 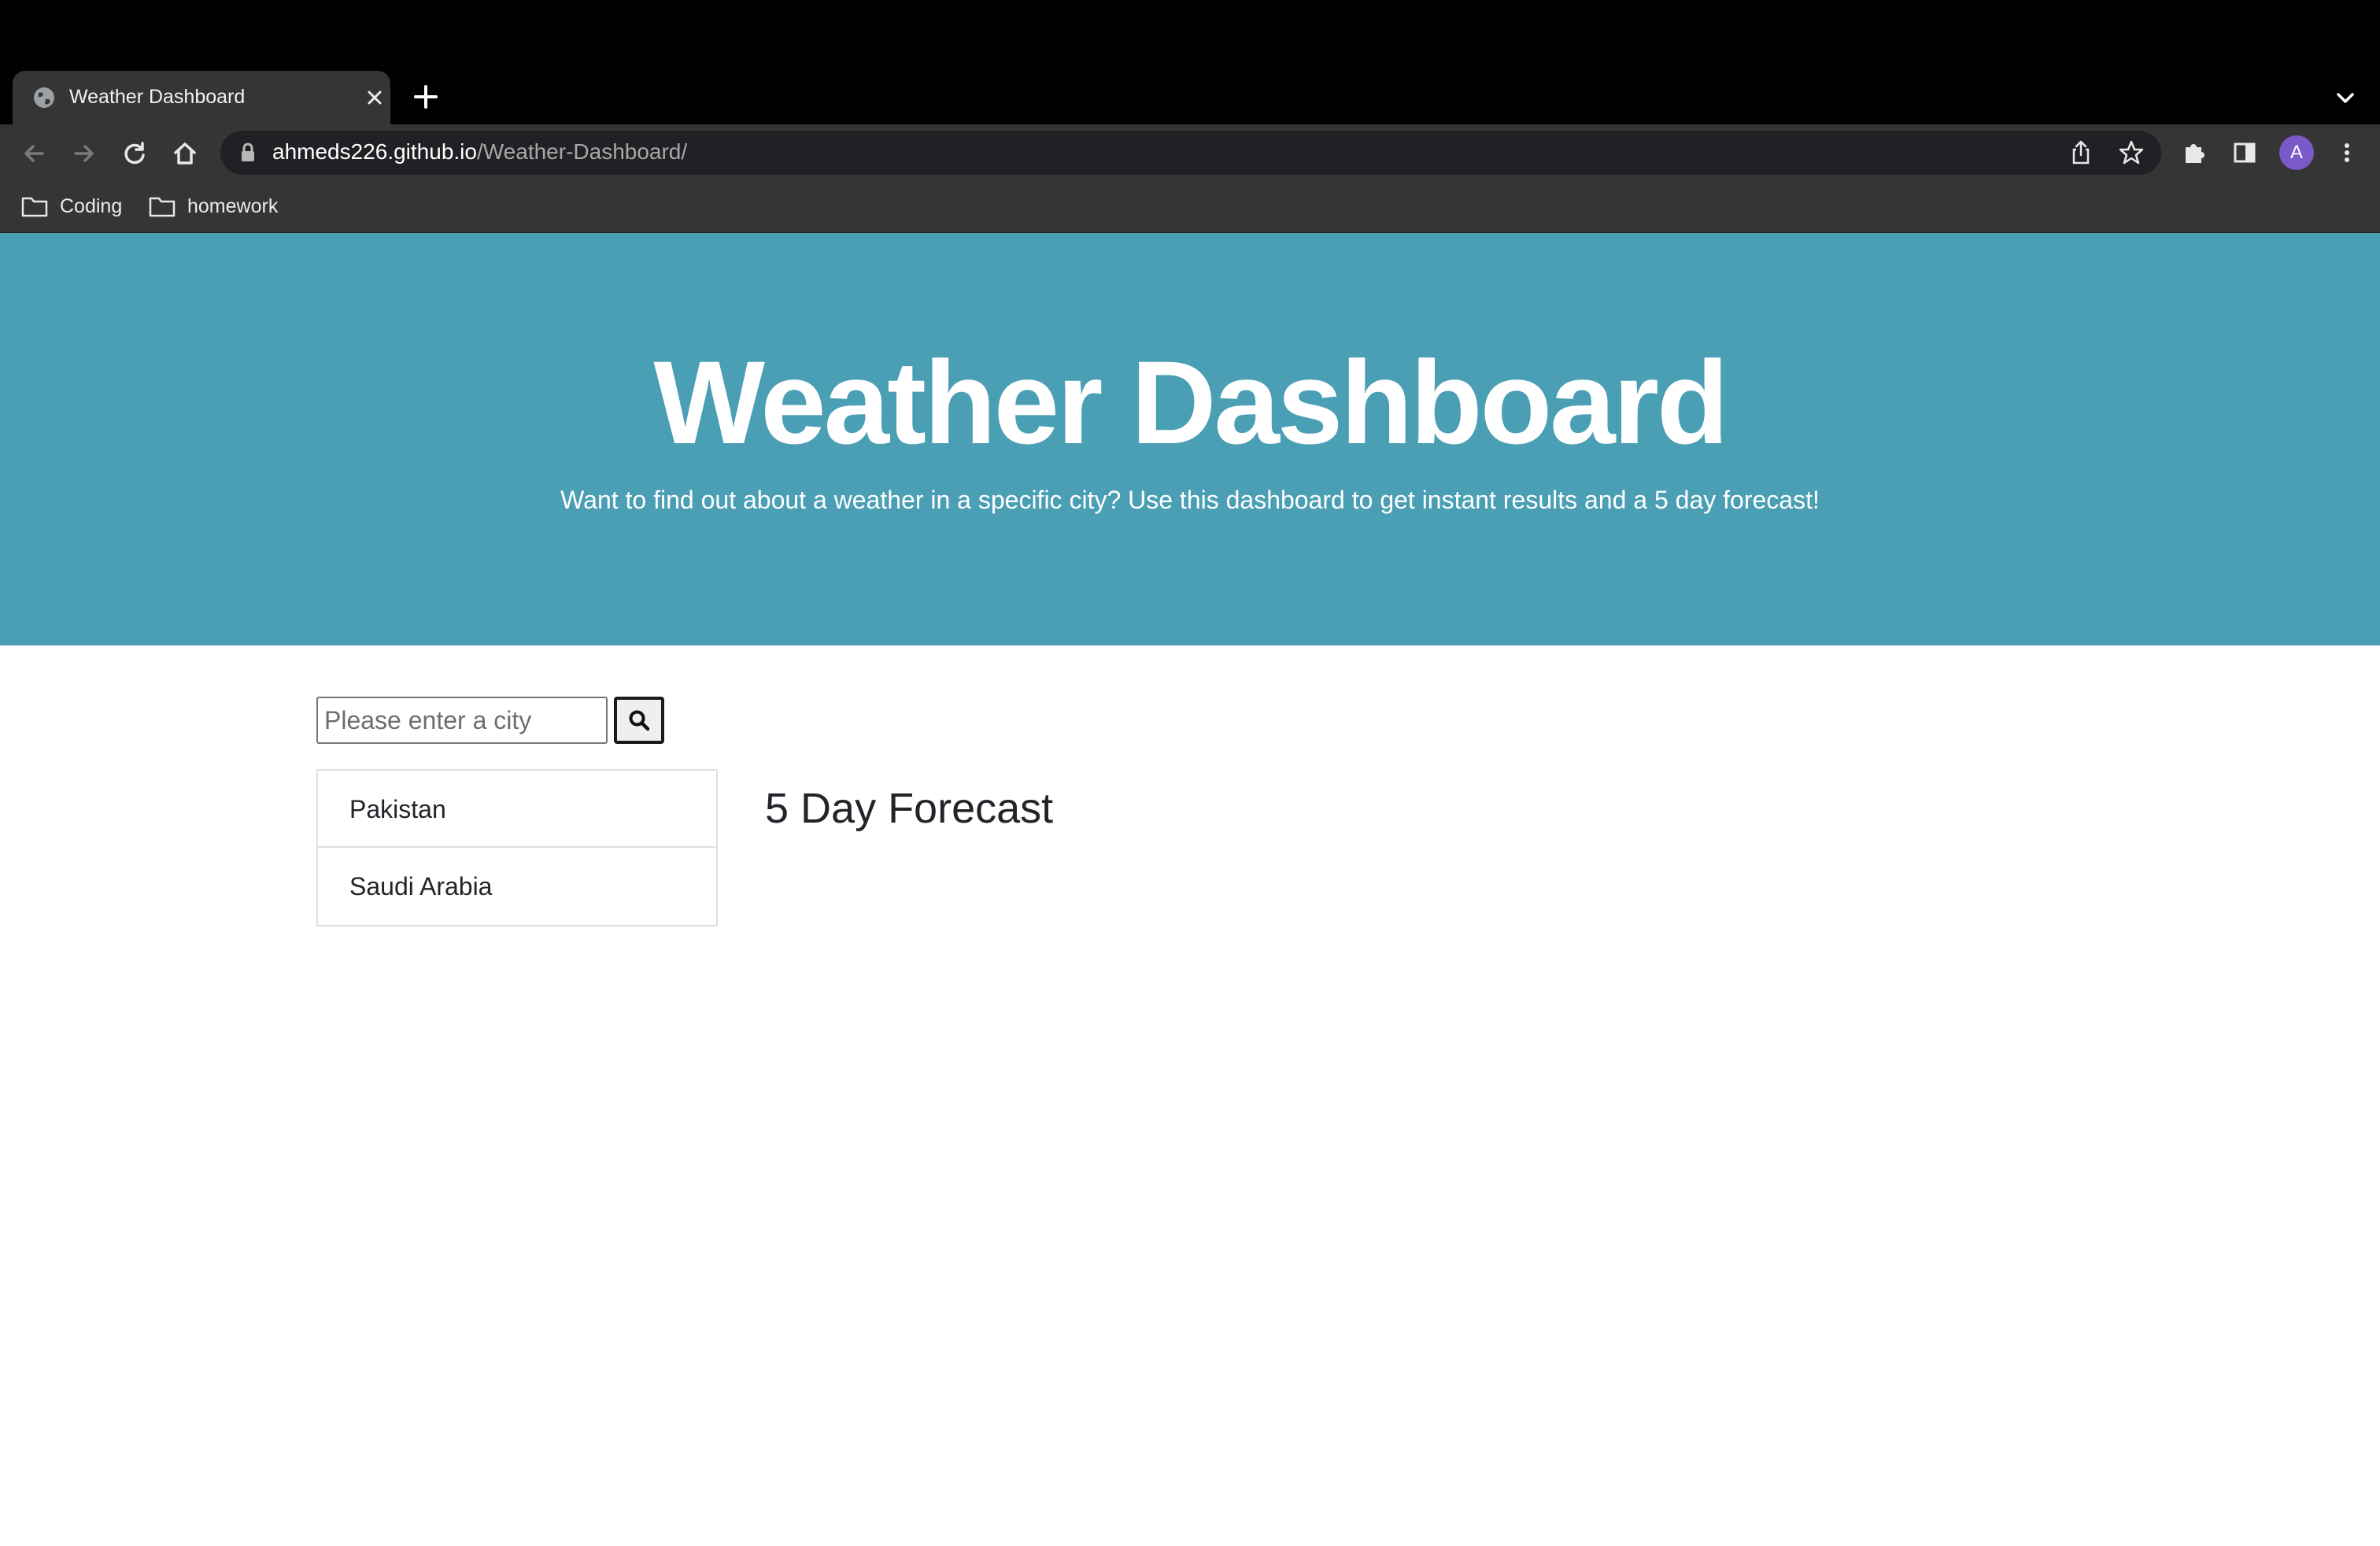 I want to click on lock-icon, so click(x=248, y=153).